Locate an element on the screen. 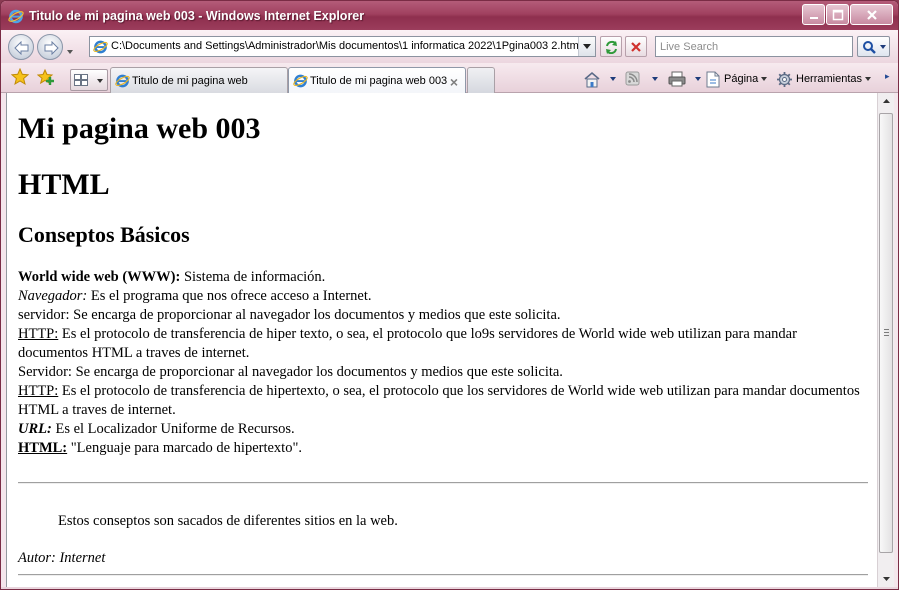  http-term-1: HTTP: is located at coordinates (38, 334).